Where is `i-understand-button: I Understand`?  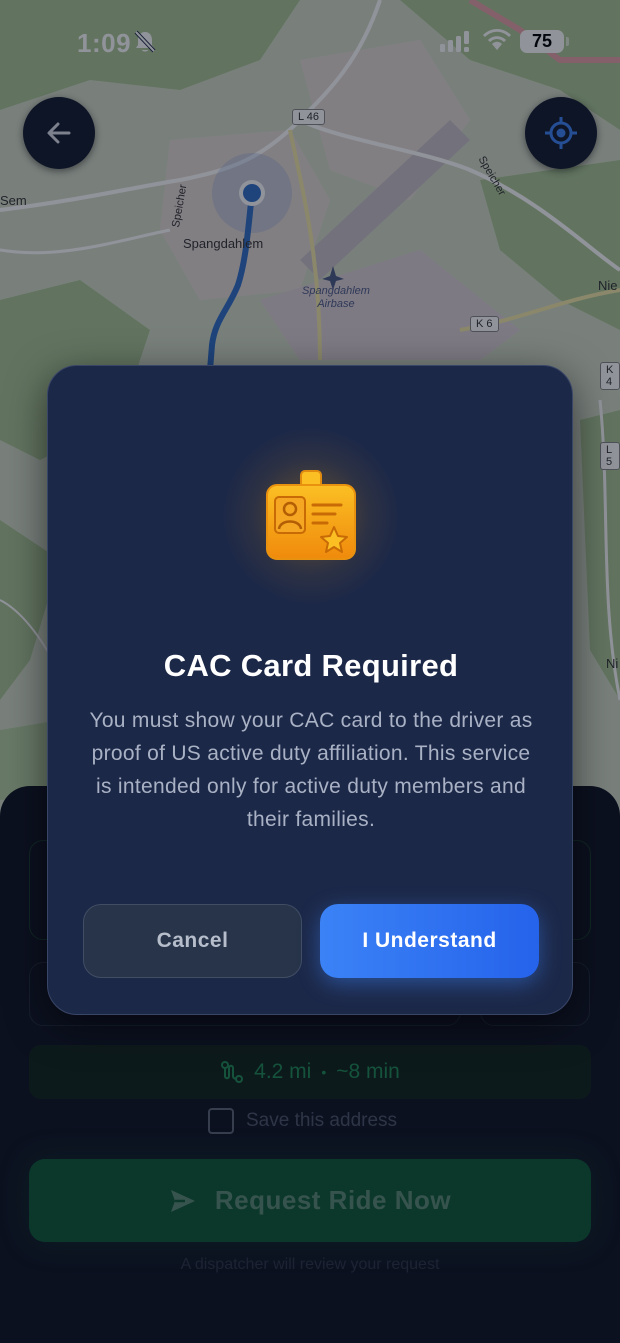 i-understand-button: I Understand is located at coordinates (429, 941).